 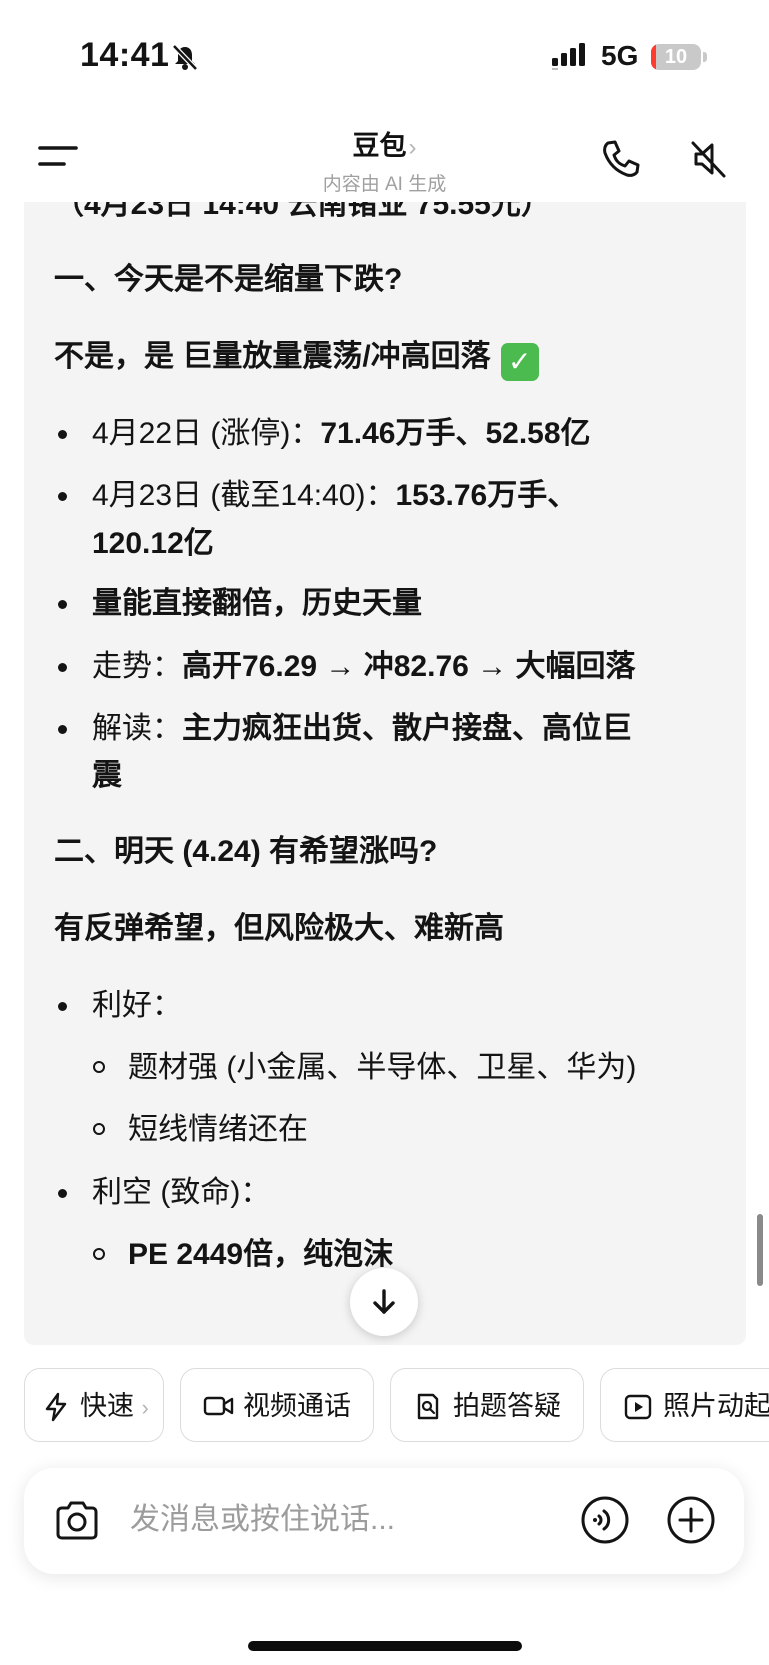 What do you see at coordinates (94, 1405) in the screenshot?
I see `speed-mode-chip: 快速 ›` at bounding box center [94, 1405].